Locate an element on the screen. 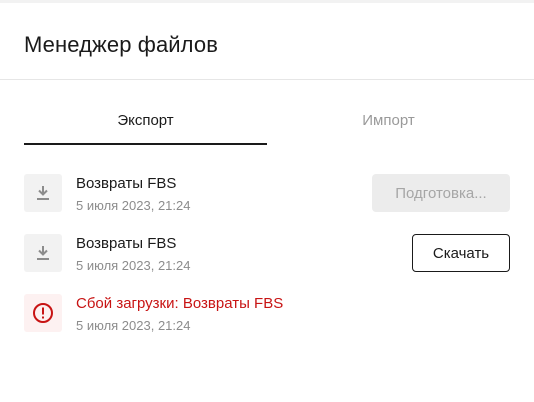 The height and width of the screenshot is (402, 534). error-icon is located at coordinates (43, 313).